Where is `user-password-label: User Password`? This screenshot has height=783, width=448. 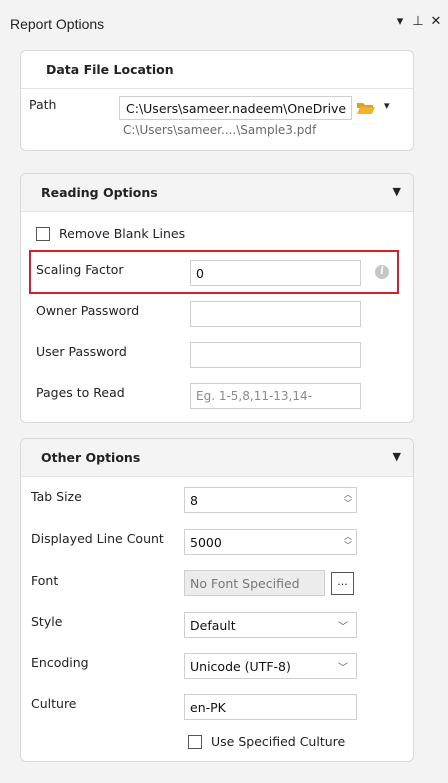 user-password-label: User Password is located at coordinates (81, 351).